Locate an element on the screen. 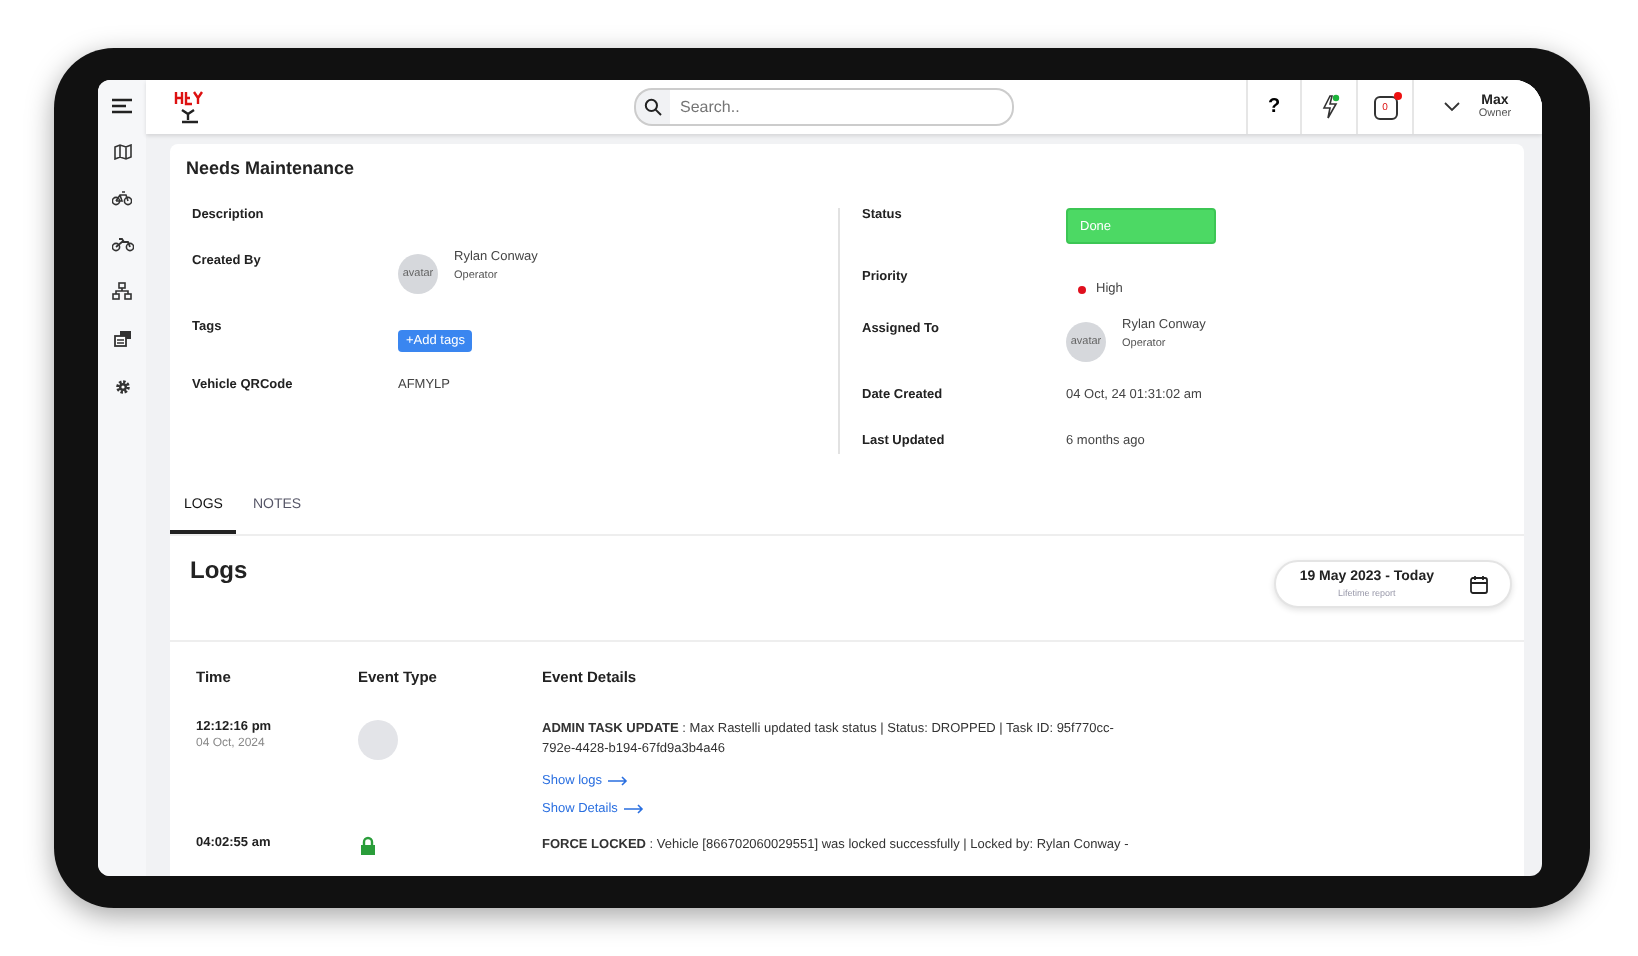  lightning-icon is located at coordinates (1329, 107).